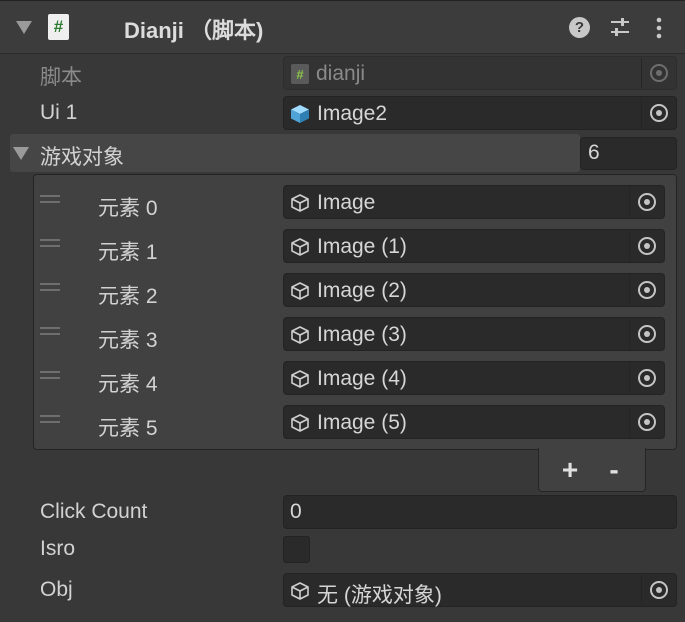 The height and width of the screenshot is (622, 685). What do you see at coordinates (128, 428) in the screenshot?
I see `list-item-label: 元素 5` at bounding box center [128, 428].